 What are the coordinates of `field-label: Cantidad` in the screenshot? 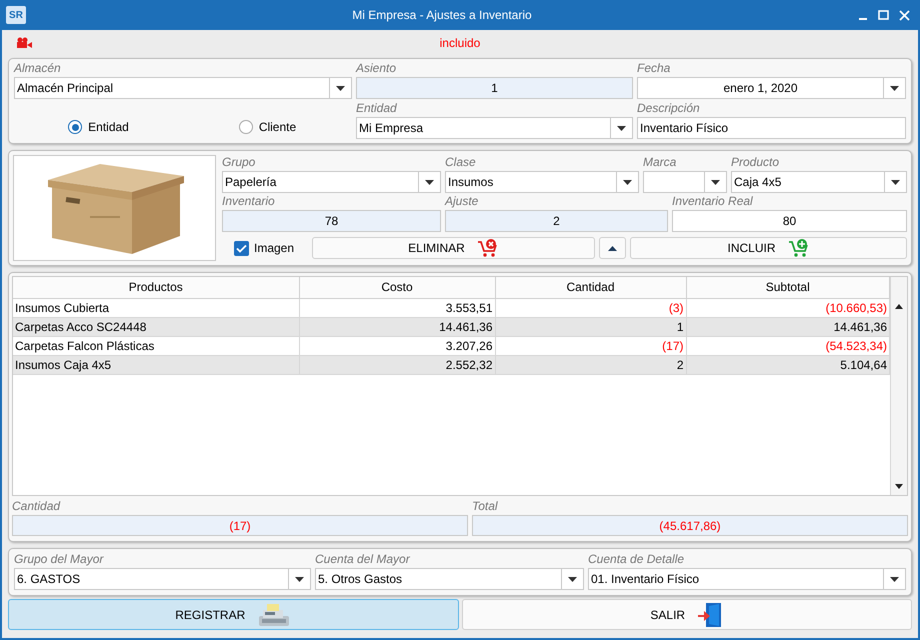 It's located at (37, 507).